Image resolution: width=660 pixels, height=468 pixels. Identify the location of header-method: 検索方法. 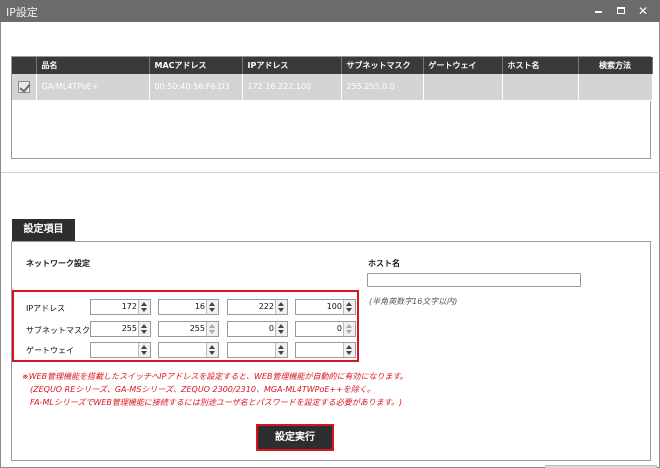
(615, 65).